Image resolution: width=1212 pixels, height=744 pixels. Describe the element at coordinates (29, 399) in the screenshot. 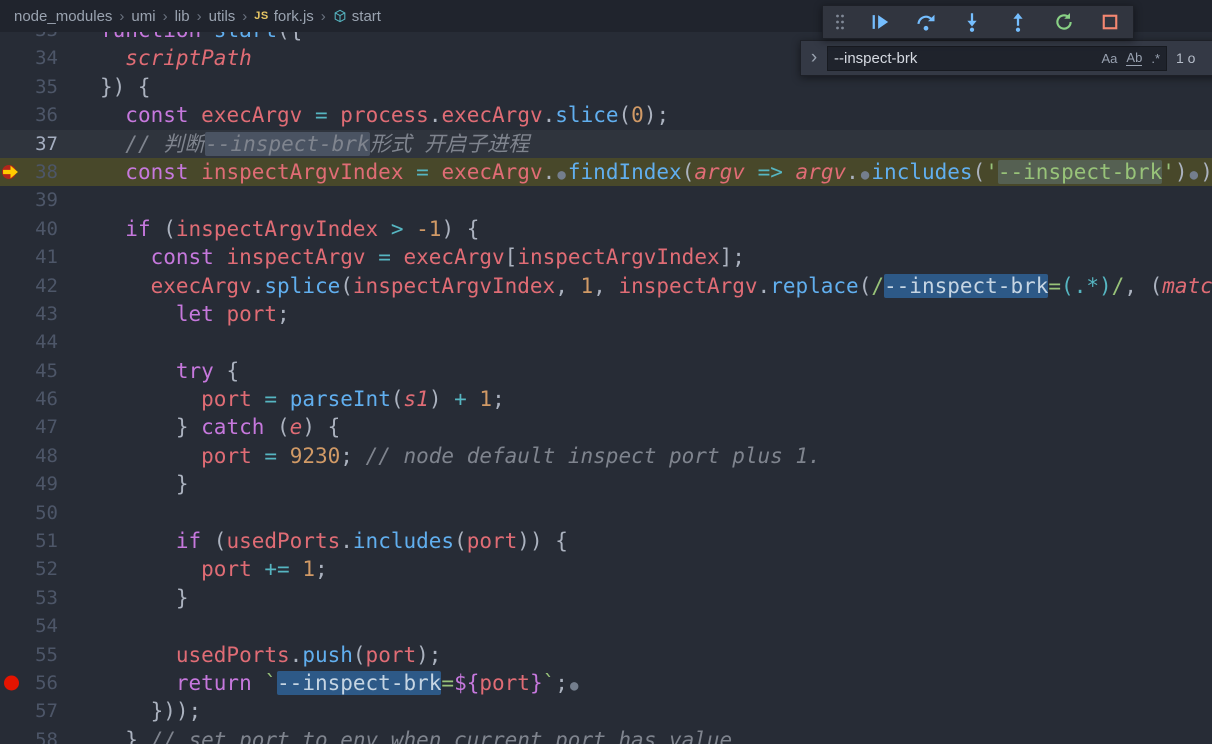

I see `line-number: 46` at that location.